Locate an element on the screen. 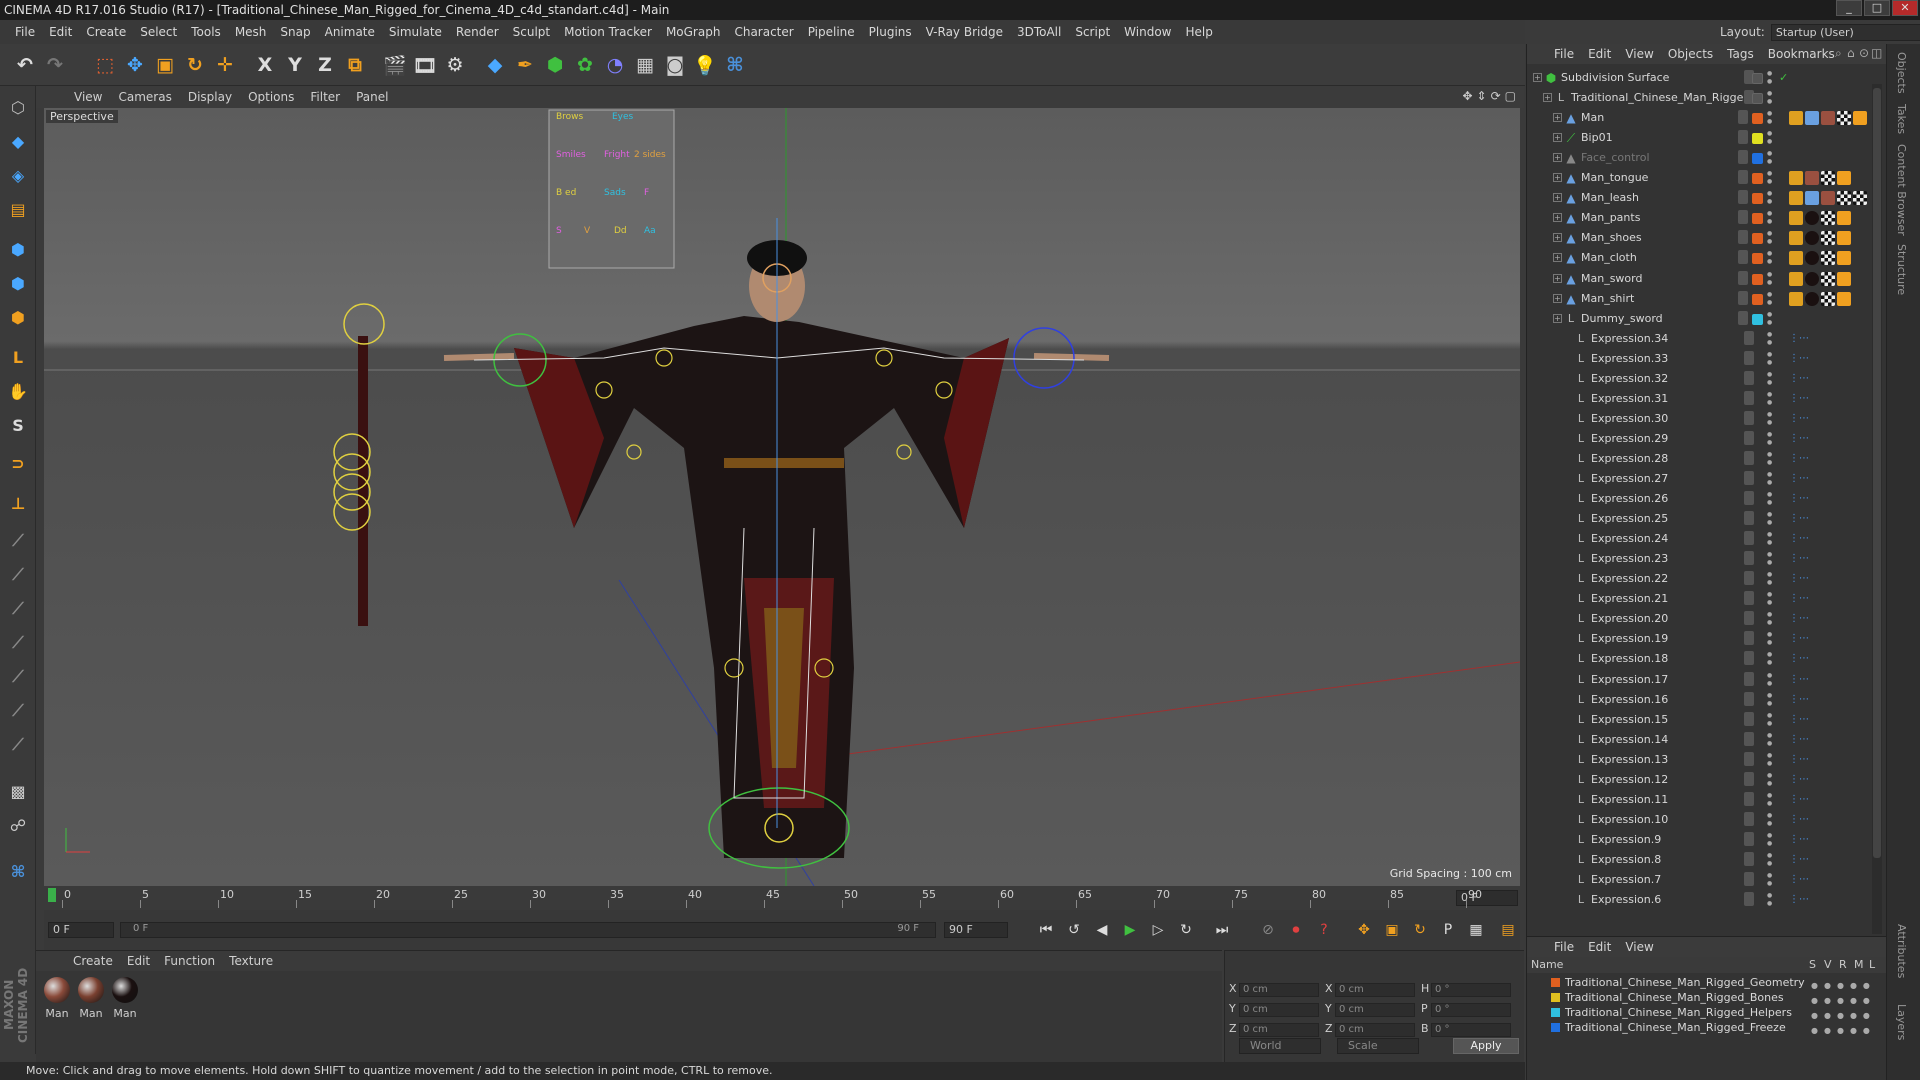 The width and height of the screenshot is (1920, 1080). menu-edit: Edit is located at coordinates (60, 32).